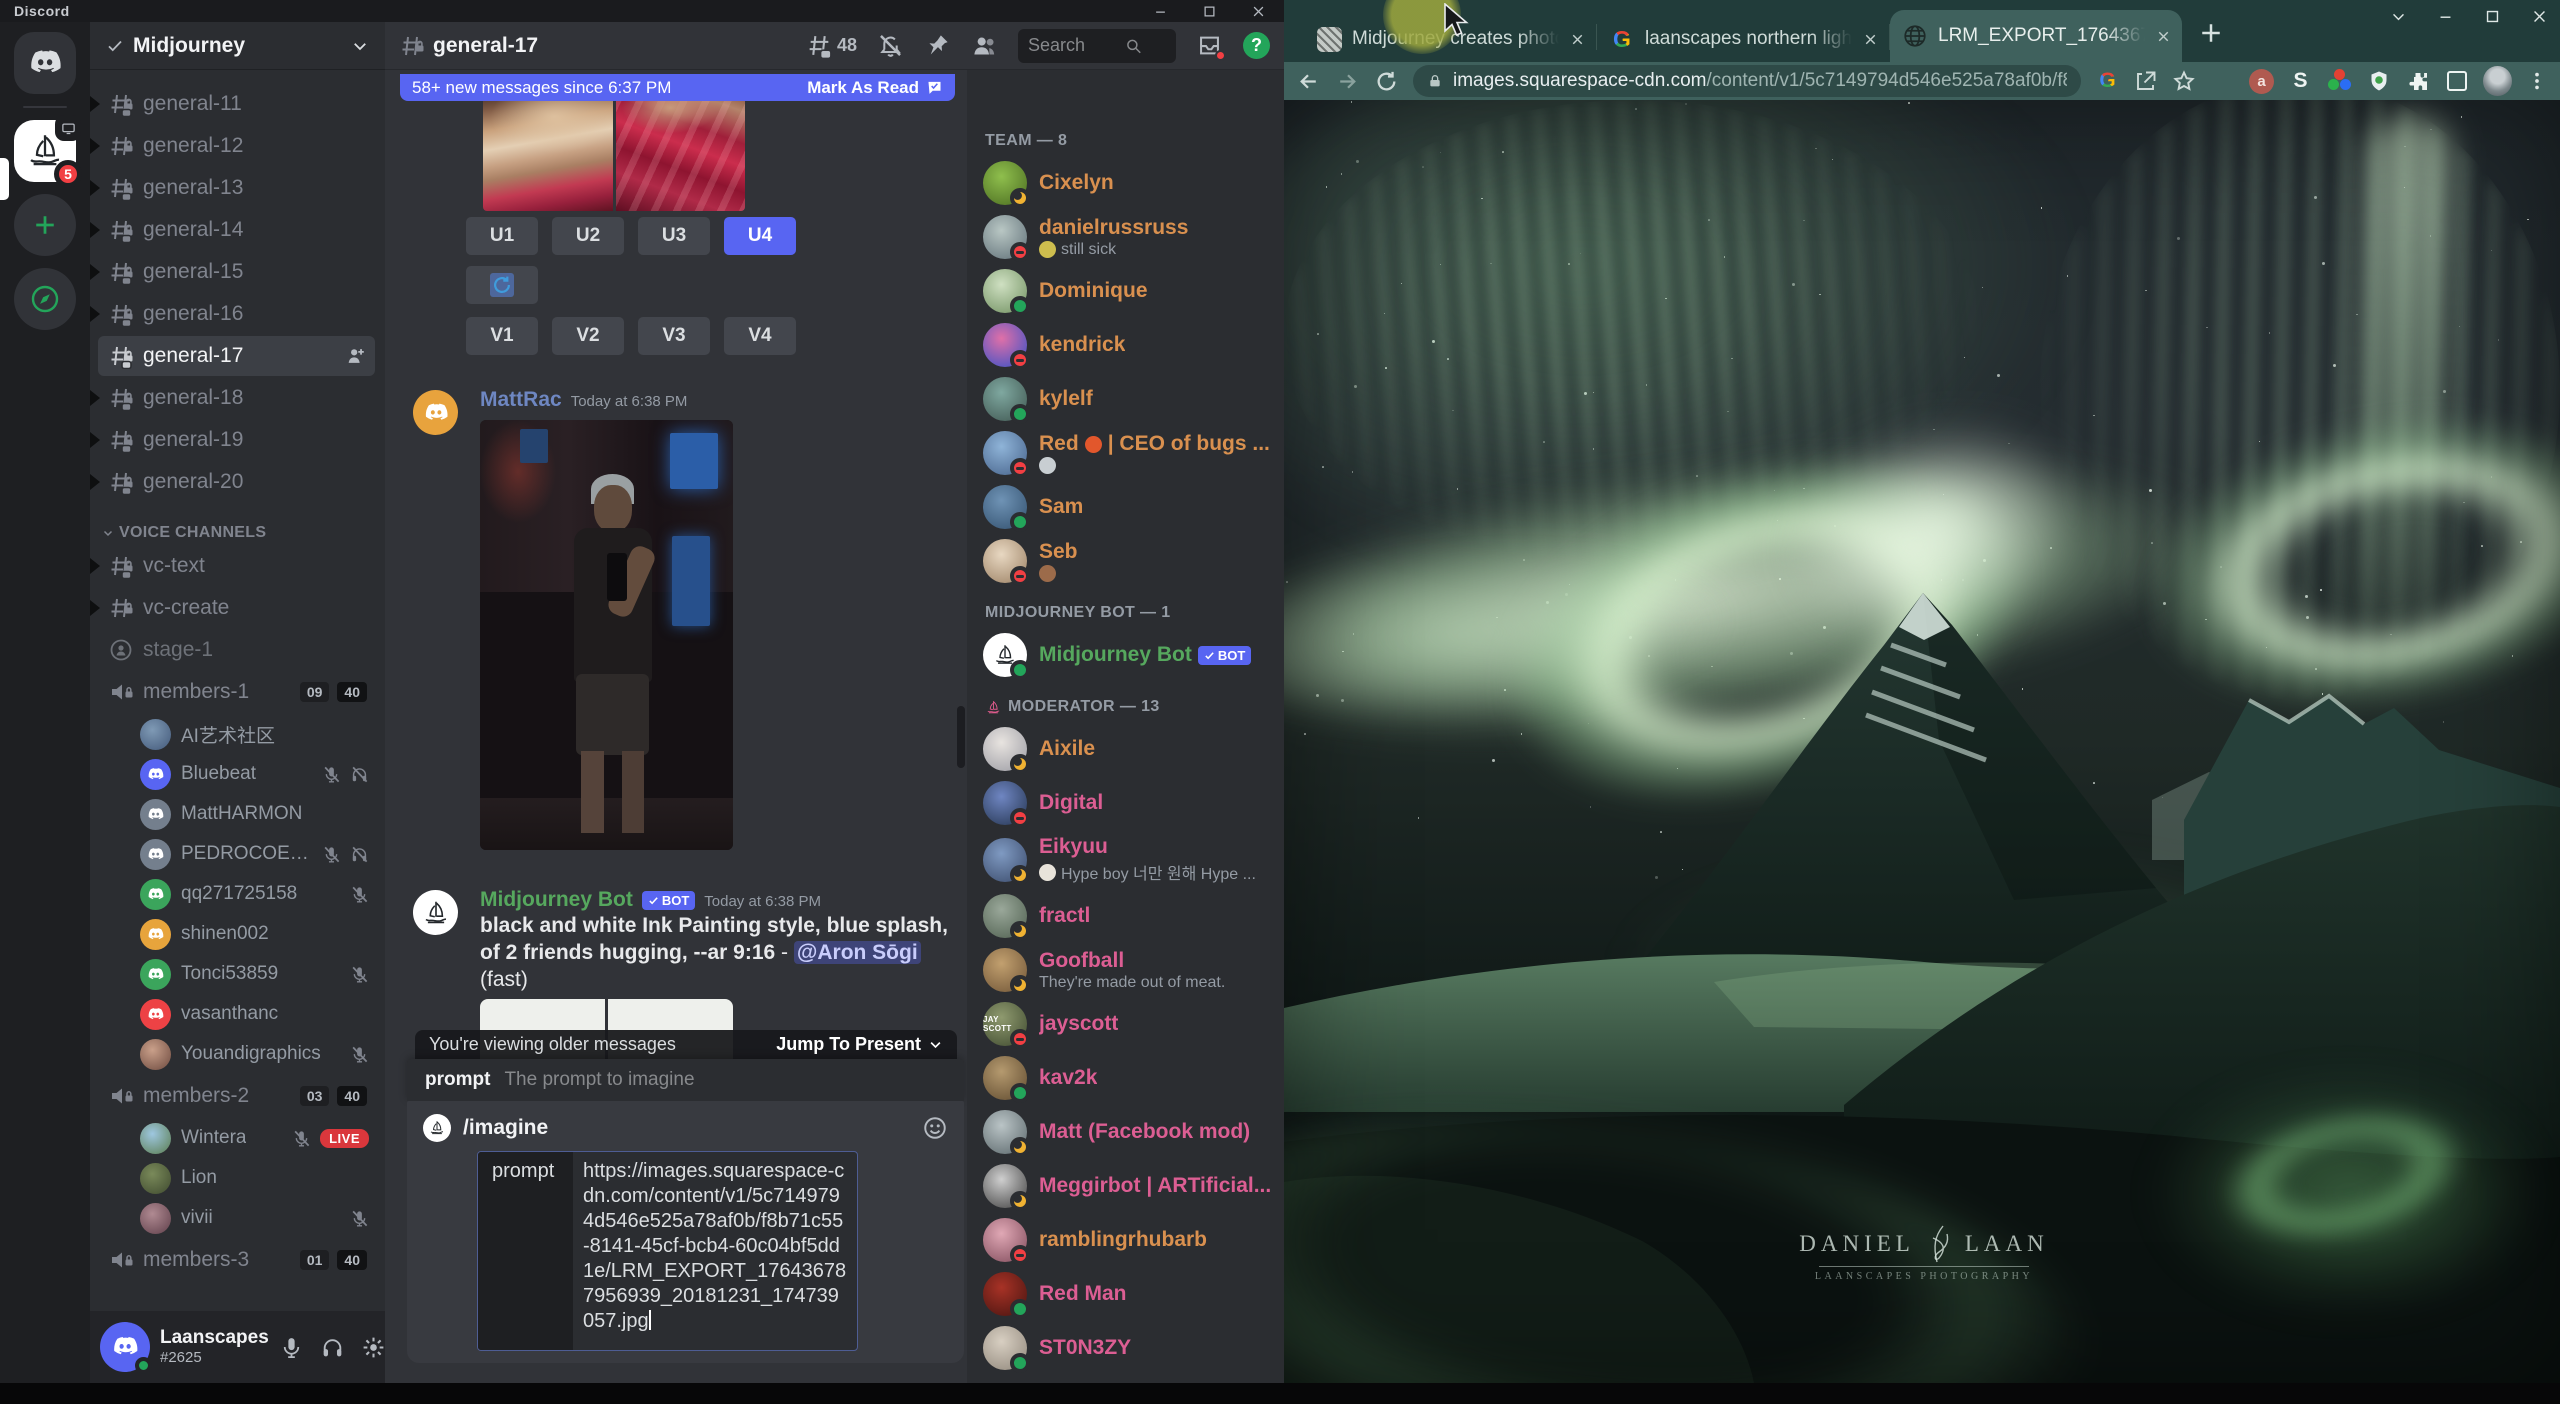  Describe the element at coordinates (236, 356) in the screenshot. I see `channel-item-general-17: general-17` at that location.